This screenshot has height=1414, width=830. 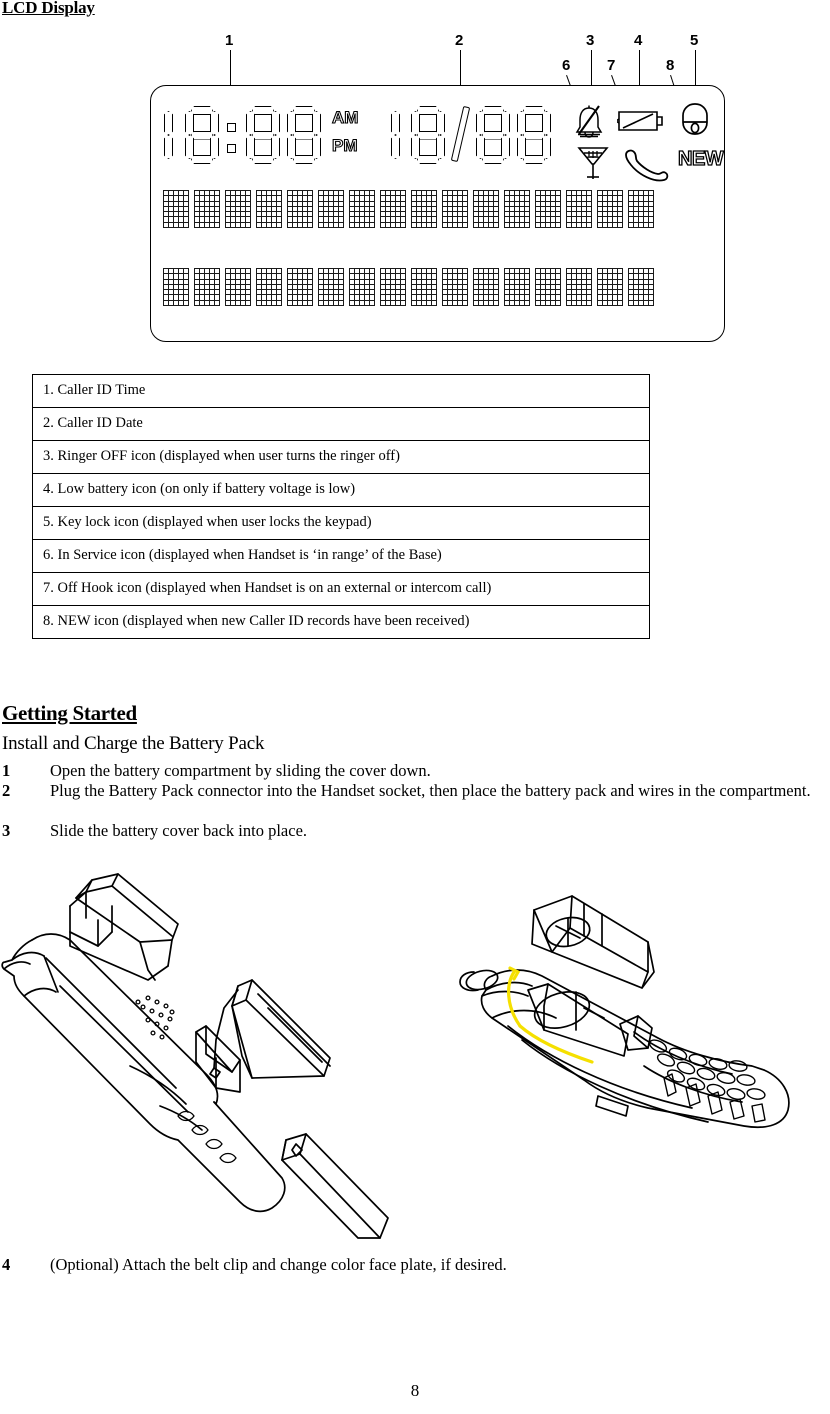 I want to click on key-lock-icon, so click(x=695, y=119).